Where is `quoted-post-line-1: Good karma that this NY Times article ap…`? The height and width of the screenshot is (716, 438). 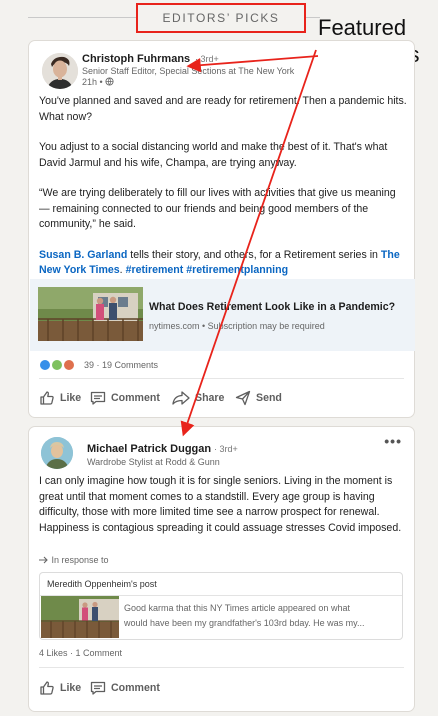
quoted-post-line-1: Good karma that this NY Times article ap… is located at coordinates (237, 608).